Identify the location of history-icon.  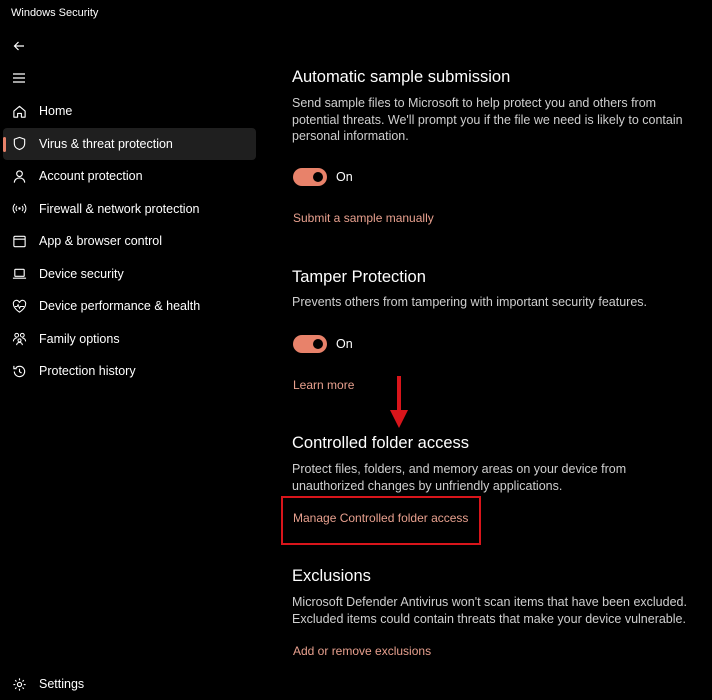
(19, 371).